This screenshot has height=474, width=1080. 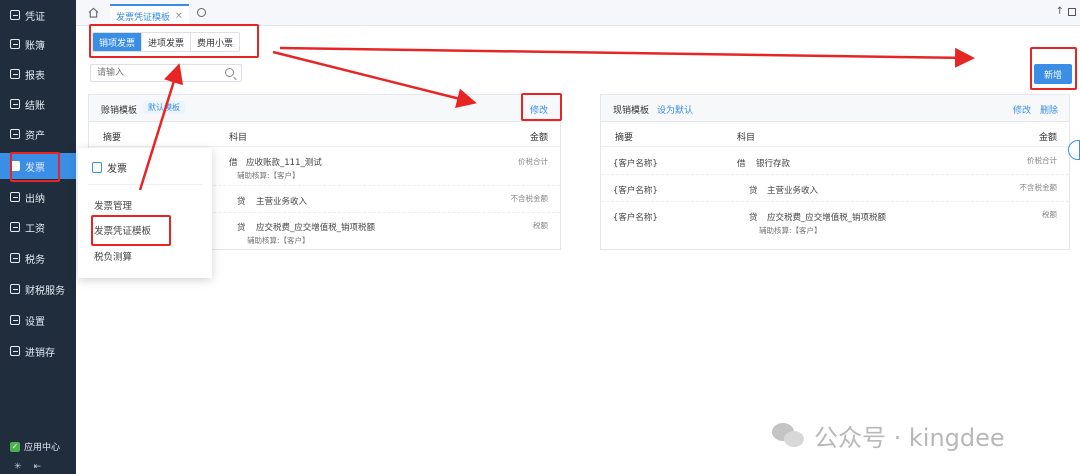 I want to click on table-row: {客户名称} 借 银行存款 价税合计, so click(x=835, y=161).